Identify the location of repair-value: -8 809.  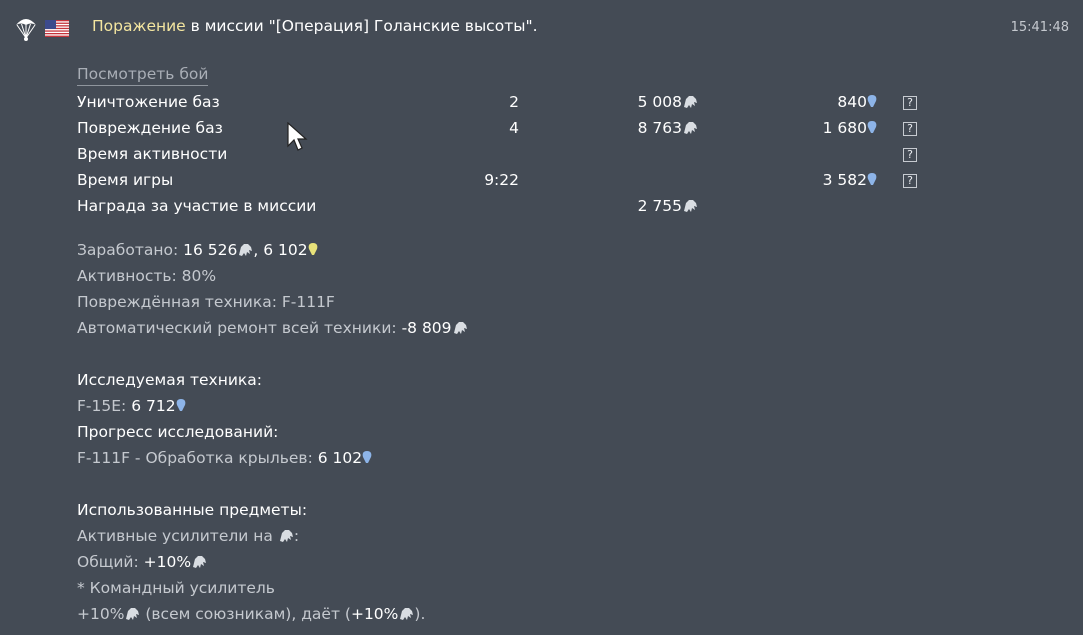
(426, 328).